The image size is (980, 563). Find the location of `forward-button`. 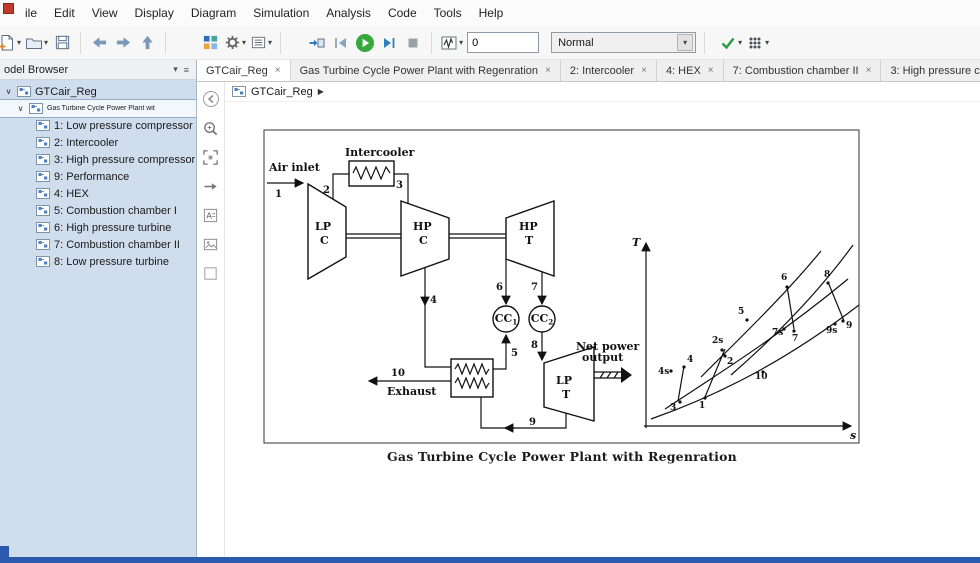

forward-button is located at coordinates (123, 43).